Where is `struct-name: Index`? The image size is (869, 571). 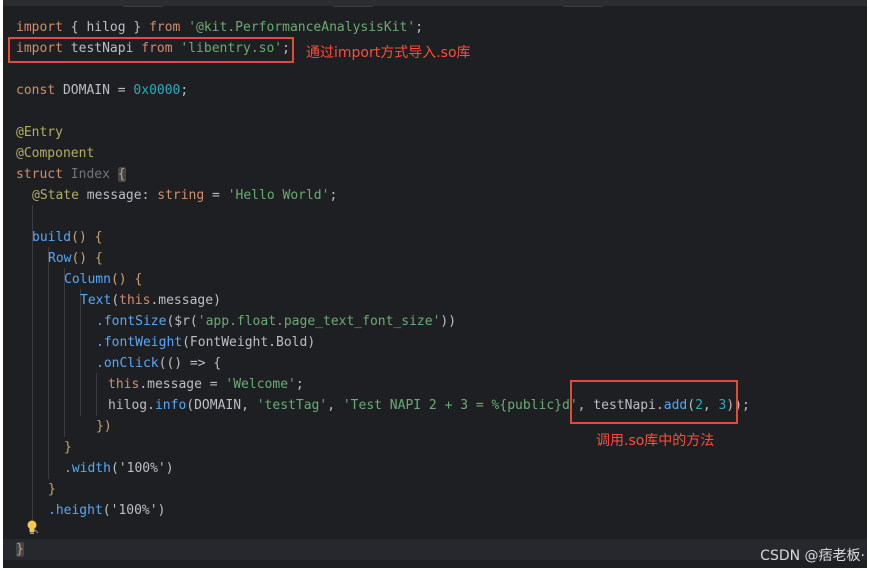 struct-name: Index is located at coordinates (90, 174).